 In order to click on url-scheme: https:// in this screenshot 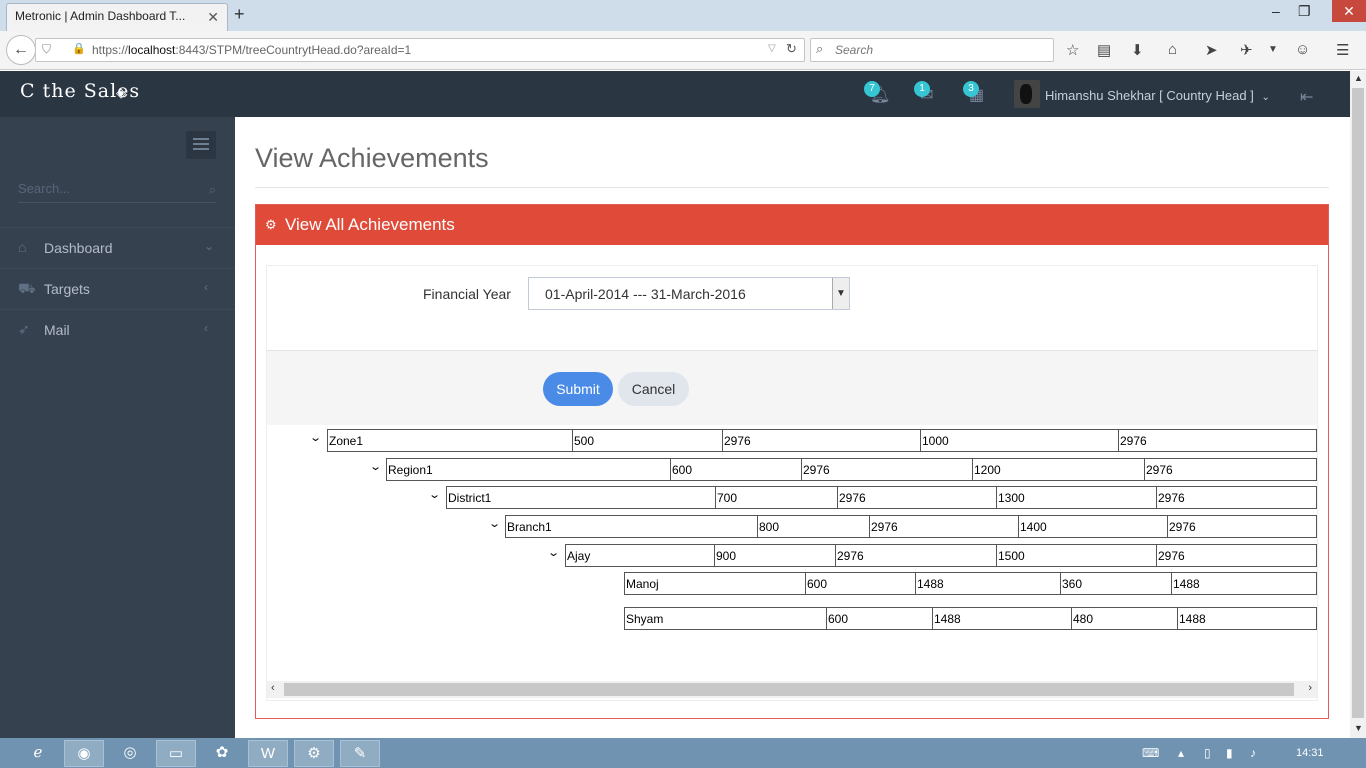, I will do `click(110, 50)`.